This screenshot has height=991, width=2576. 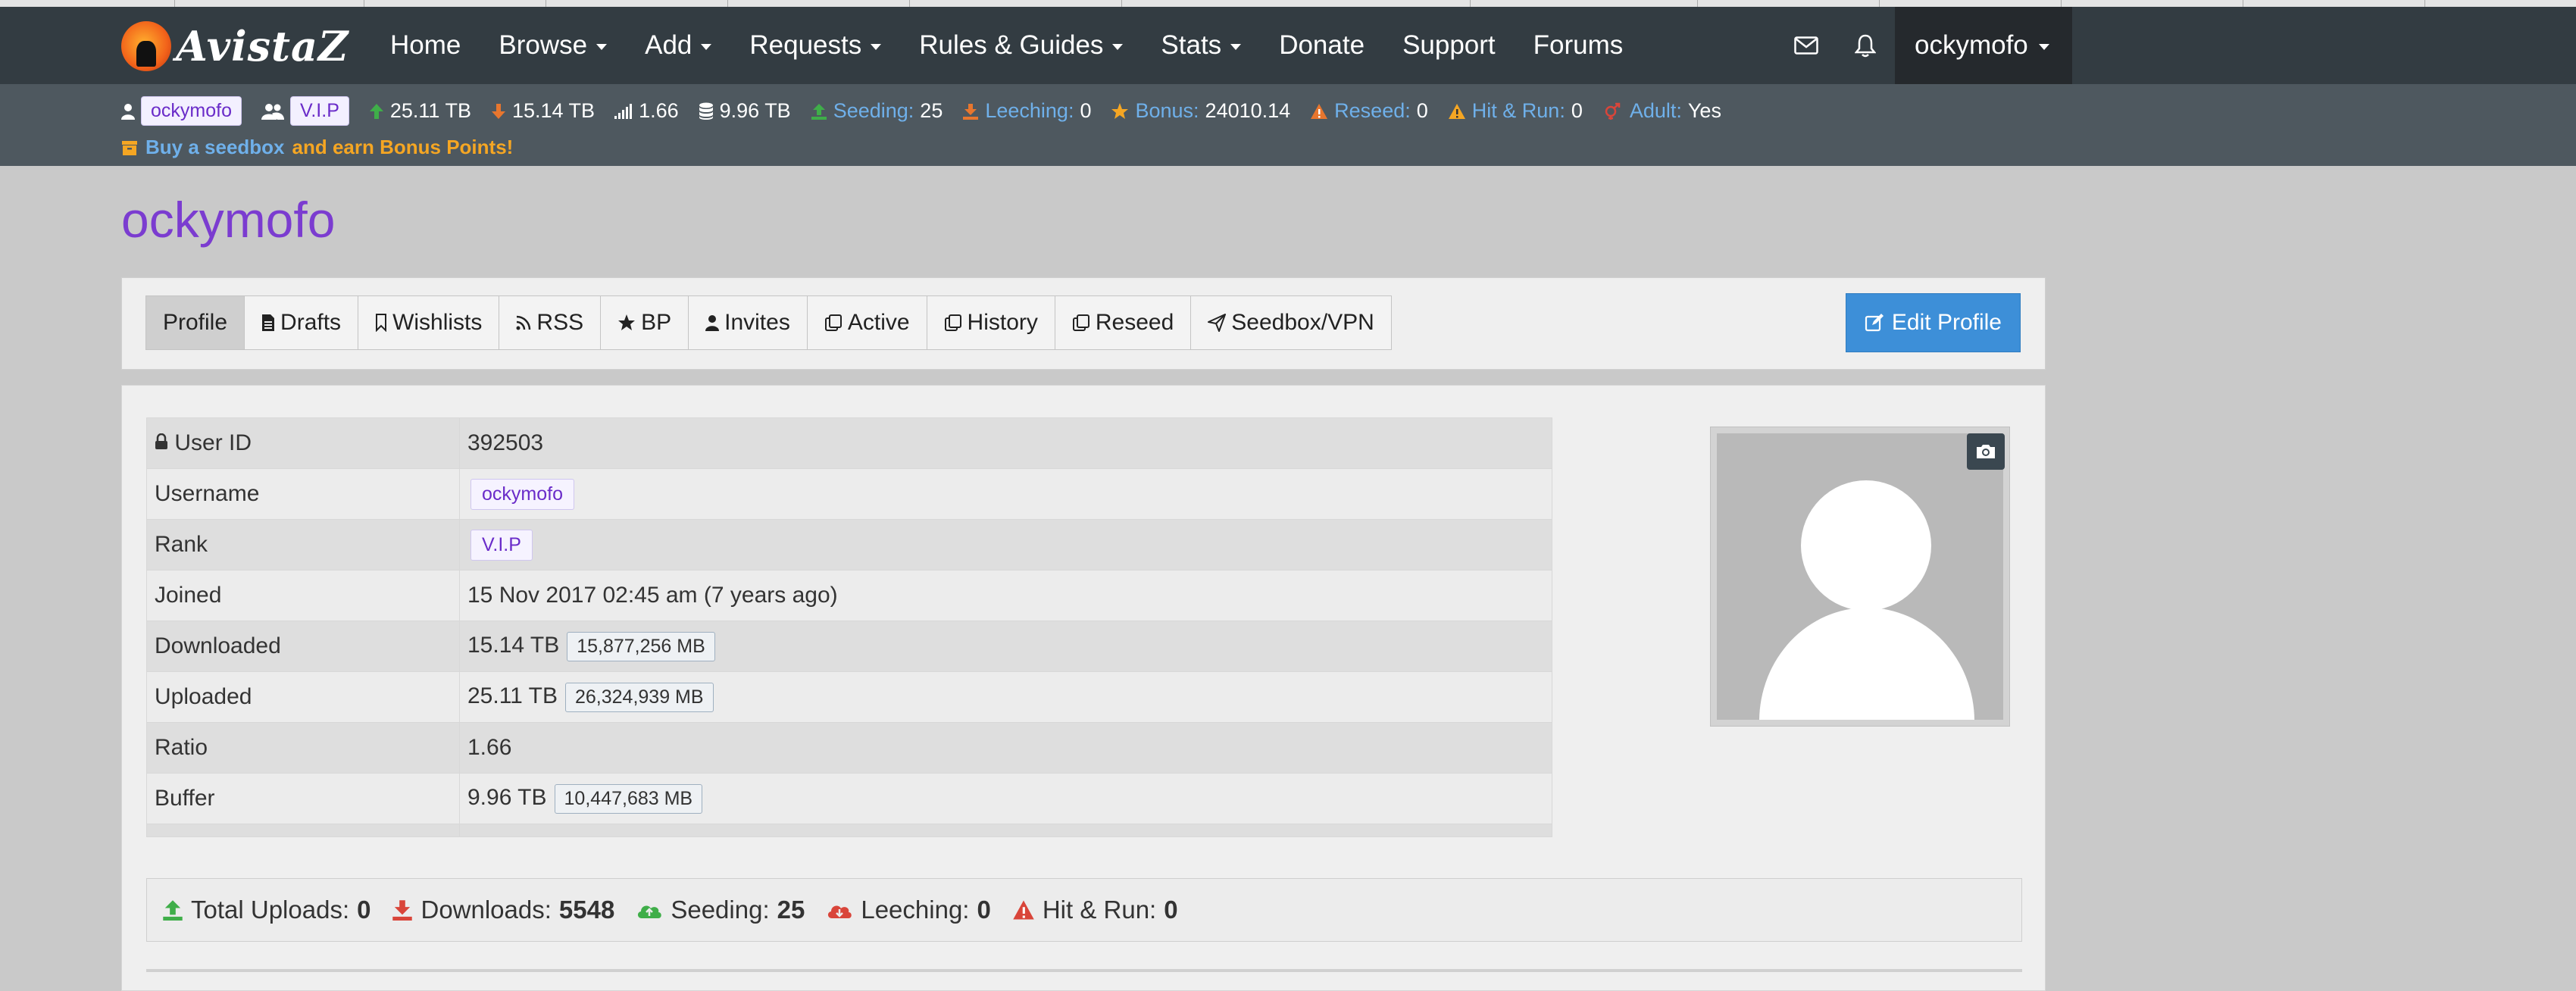 I want to click on nav-label: Browse, so click(x=543, y=45).